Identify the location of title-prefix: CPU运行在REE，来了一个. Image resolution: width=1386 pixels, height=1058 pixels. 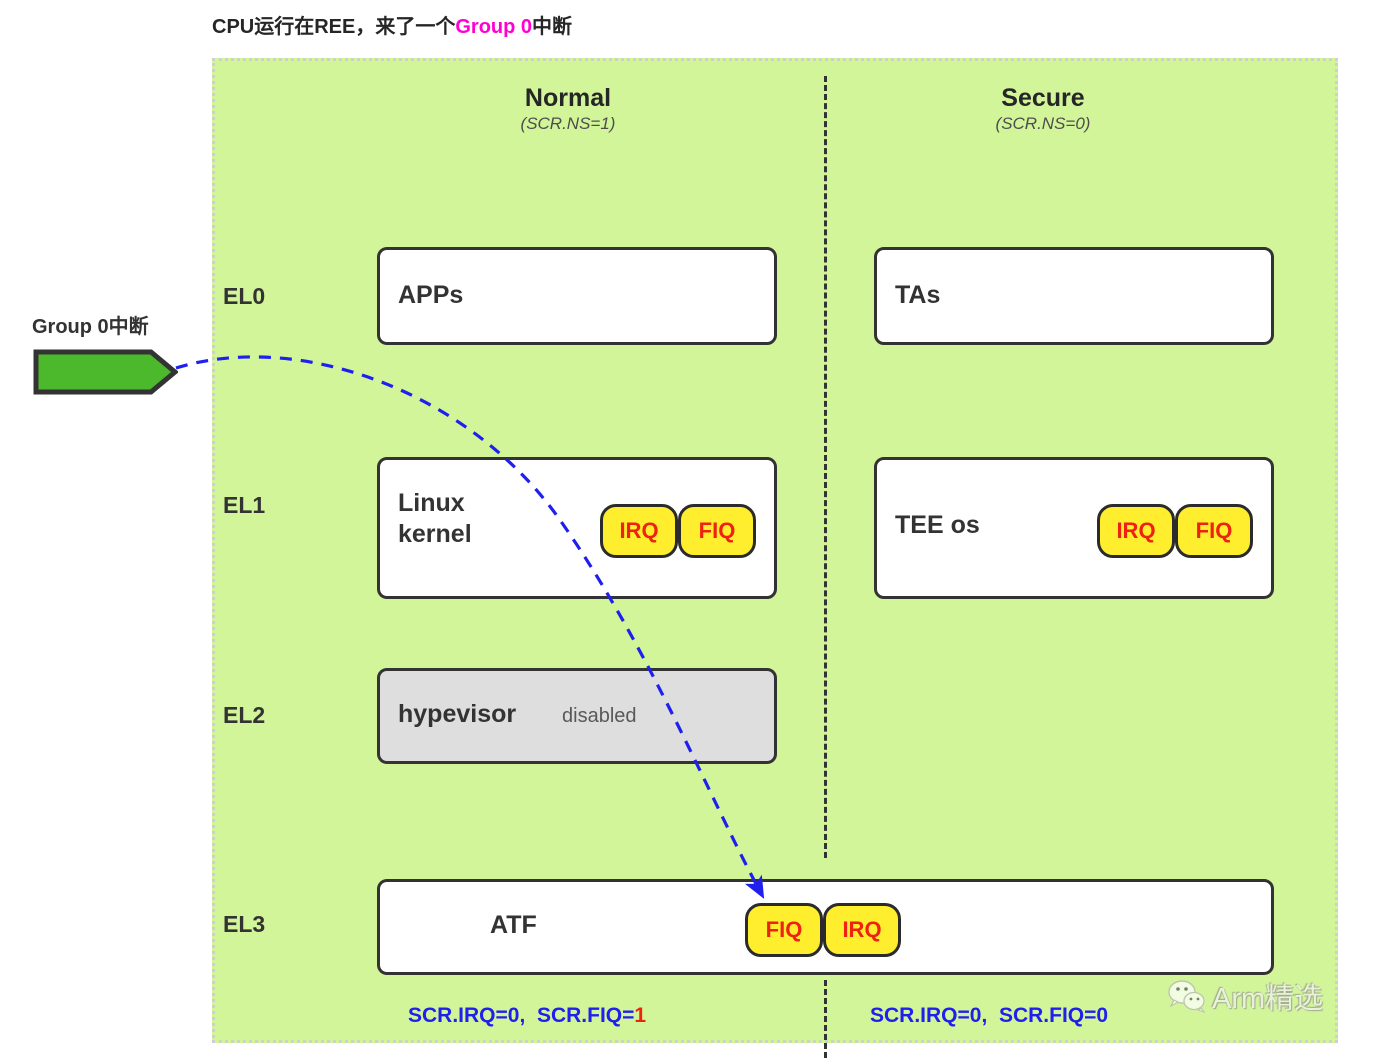
(334, 27).